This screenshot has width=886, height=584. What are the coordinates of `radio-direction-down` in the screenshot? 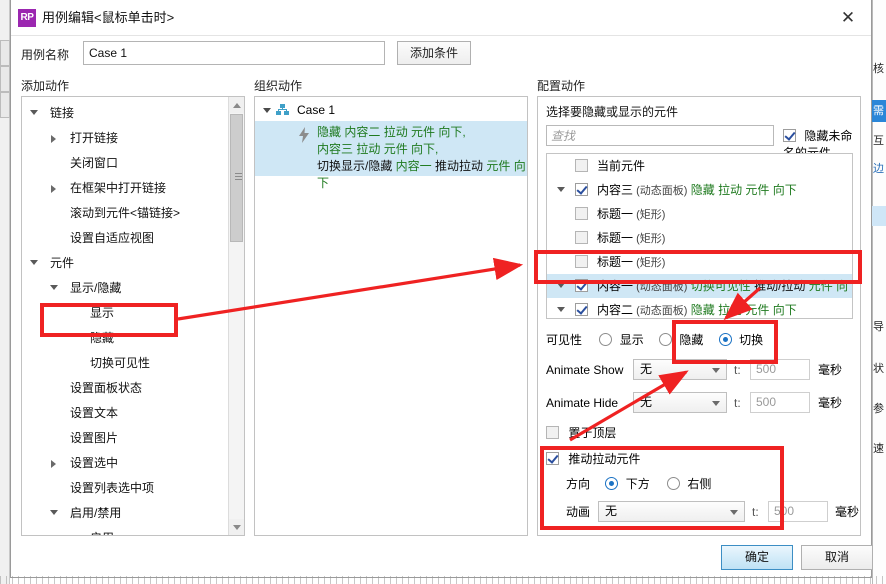 It's located at (612, 483).